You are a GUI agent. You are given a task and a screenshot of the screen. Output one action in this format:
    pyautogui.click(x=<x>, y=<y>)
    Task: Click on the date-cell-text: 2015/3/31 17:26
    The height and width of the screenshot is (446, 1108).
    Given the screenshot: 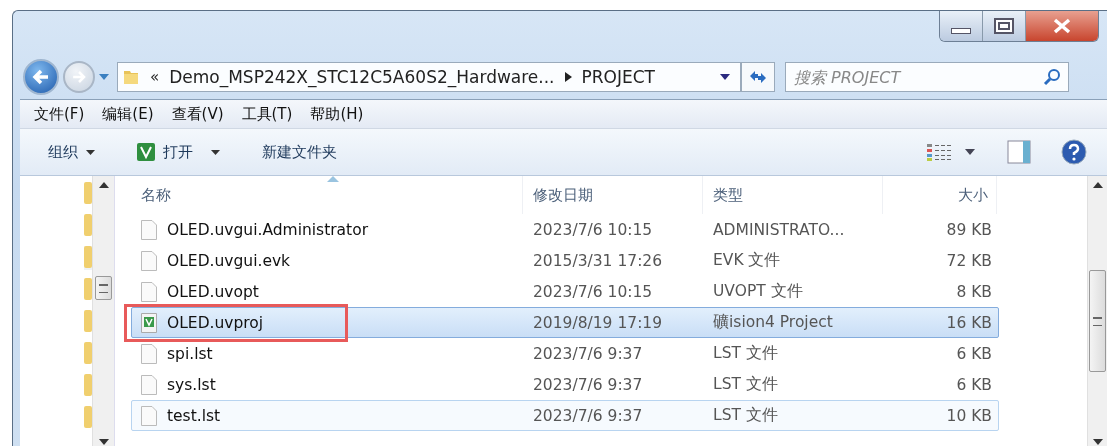 What is the action you would take?
    pyautogui.click(x=598, y=261)
    